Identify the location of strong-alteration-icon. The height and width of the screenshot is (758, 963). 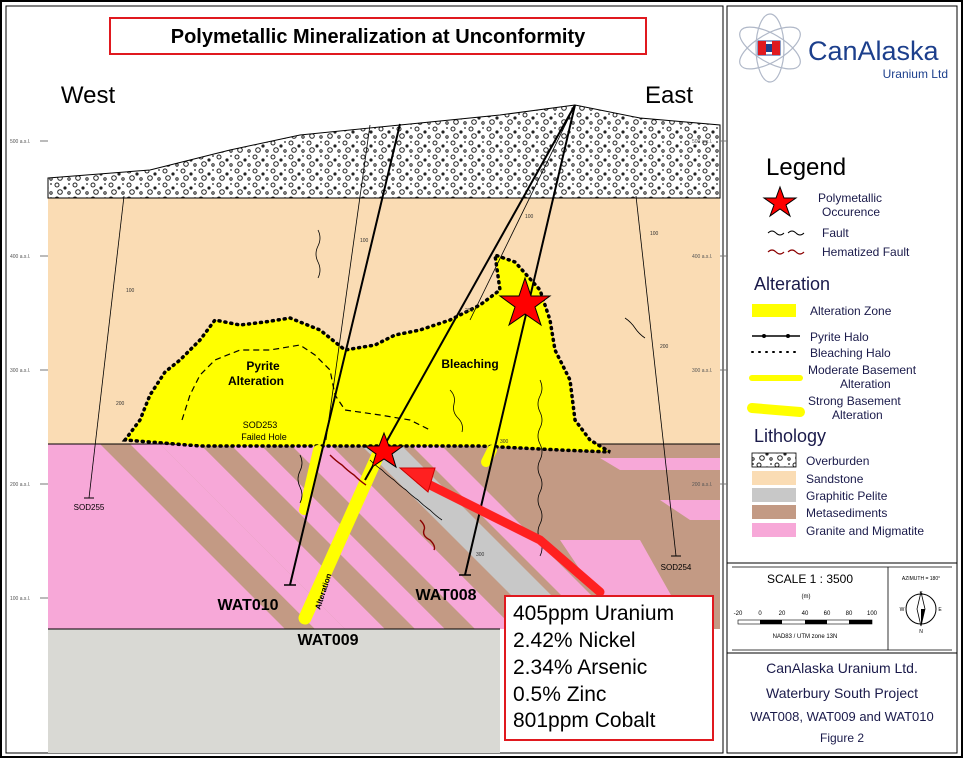
(776, 410).